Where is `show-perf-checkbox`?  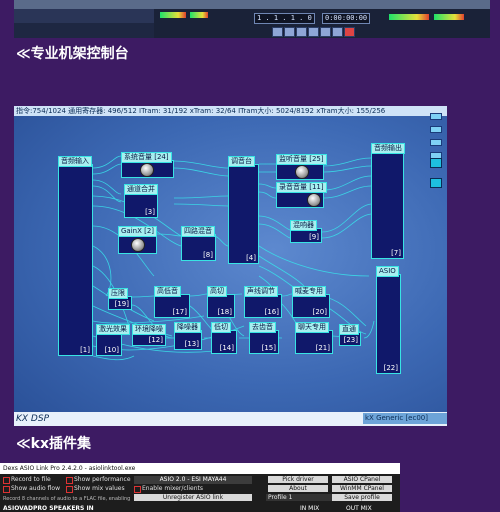
show-perf-checkbox is located at coordinates (69, 480).